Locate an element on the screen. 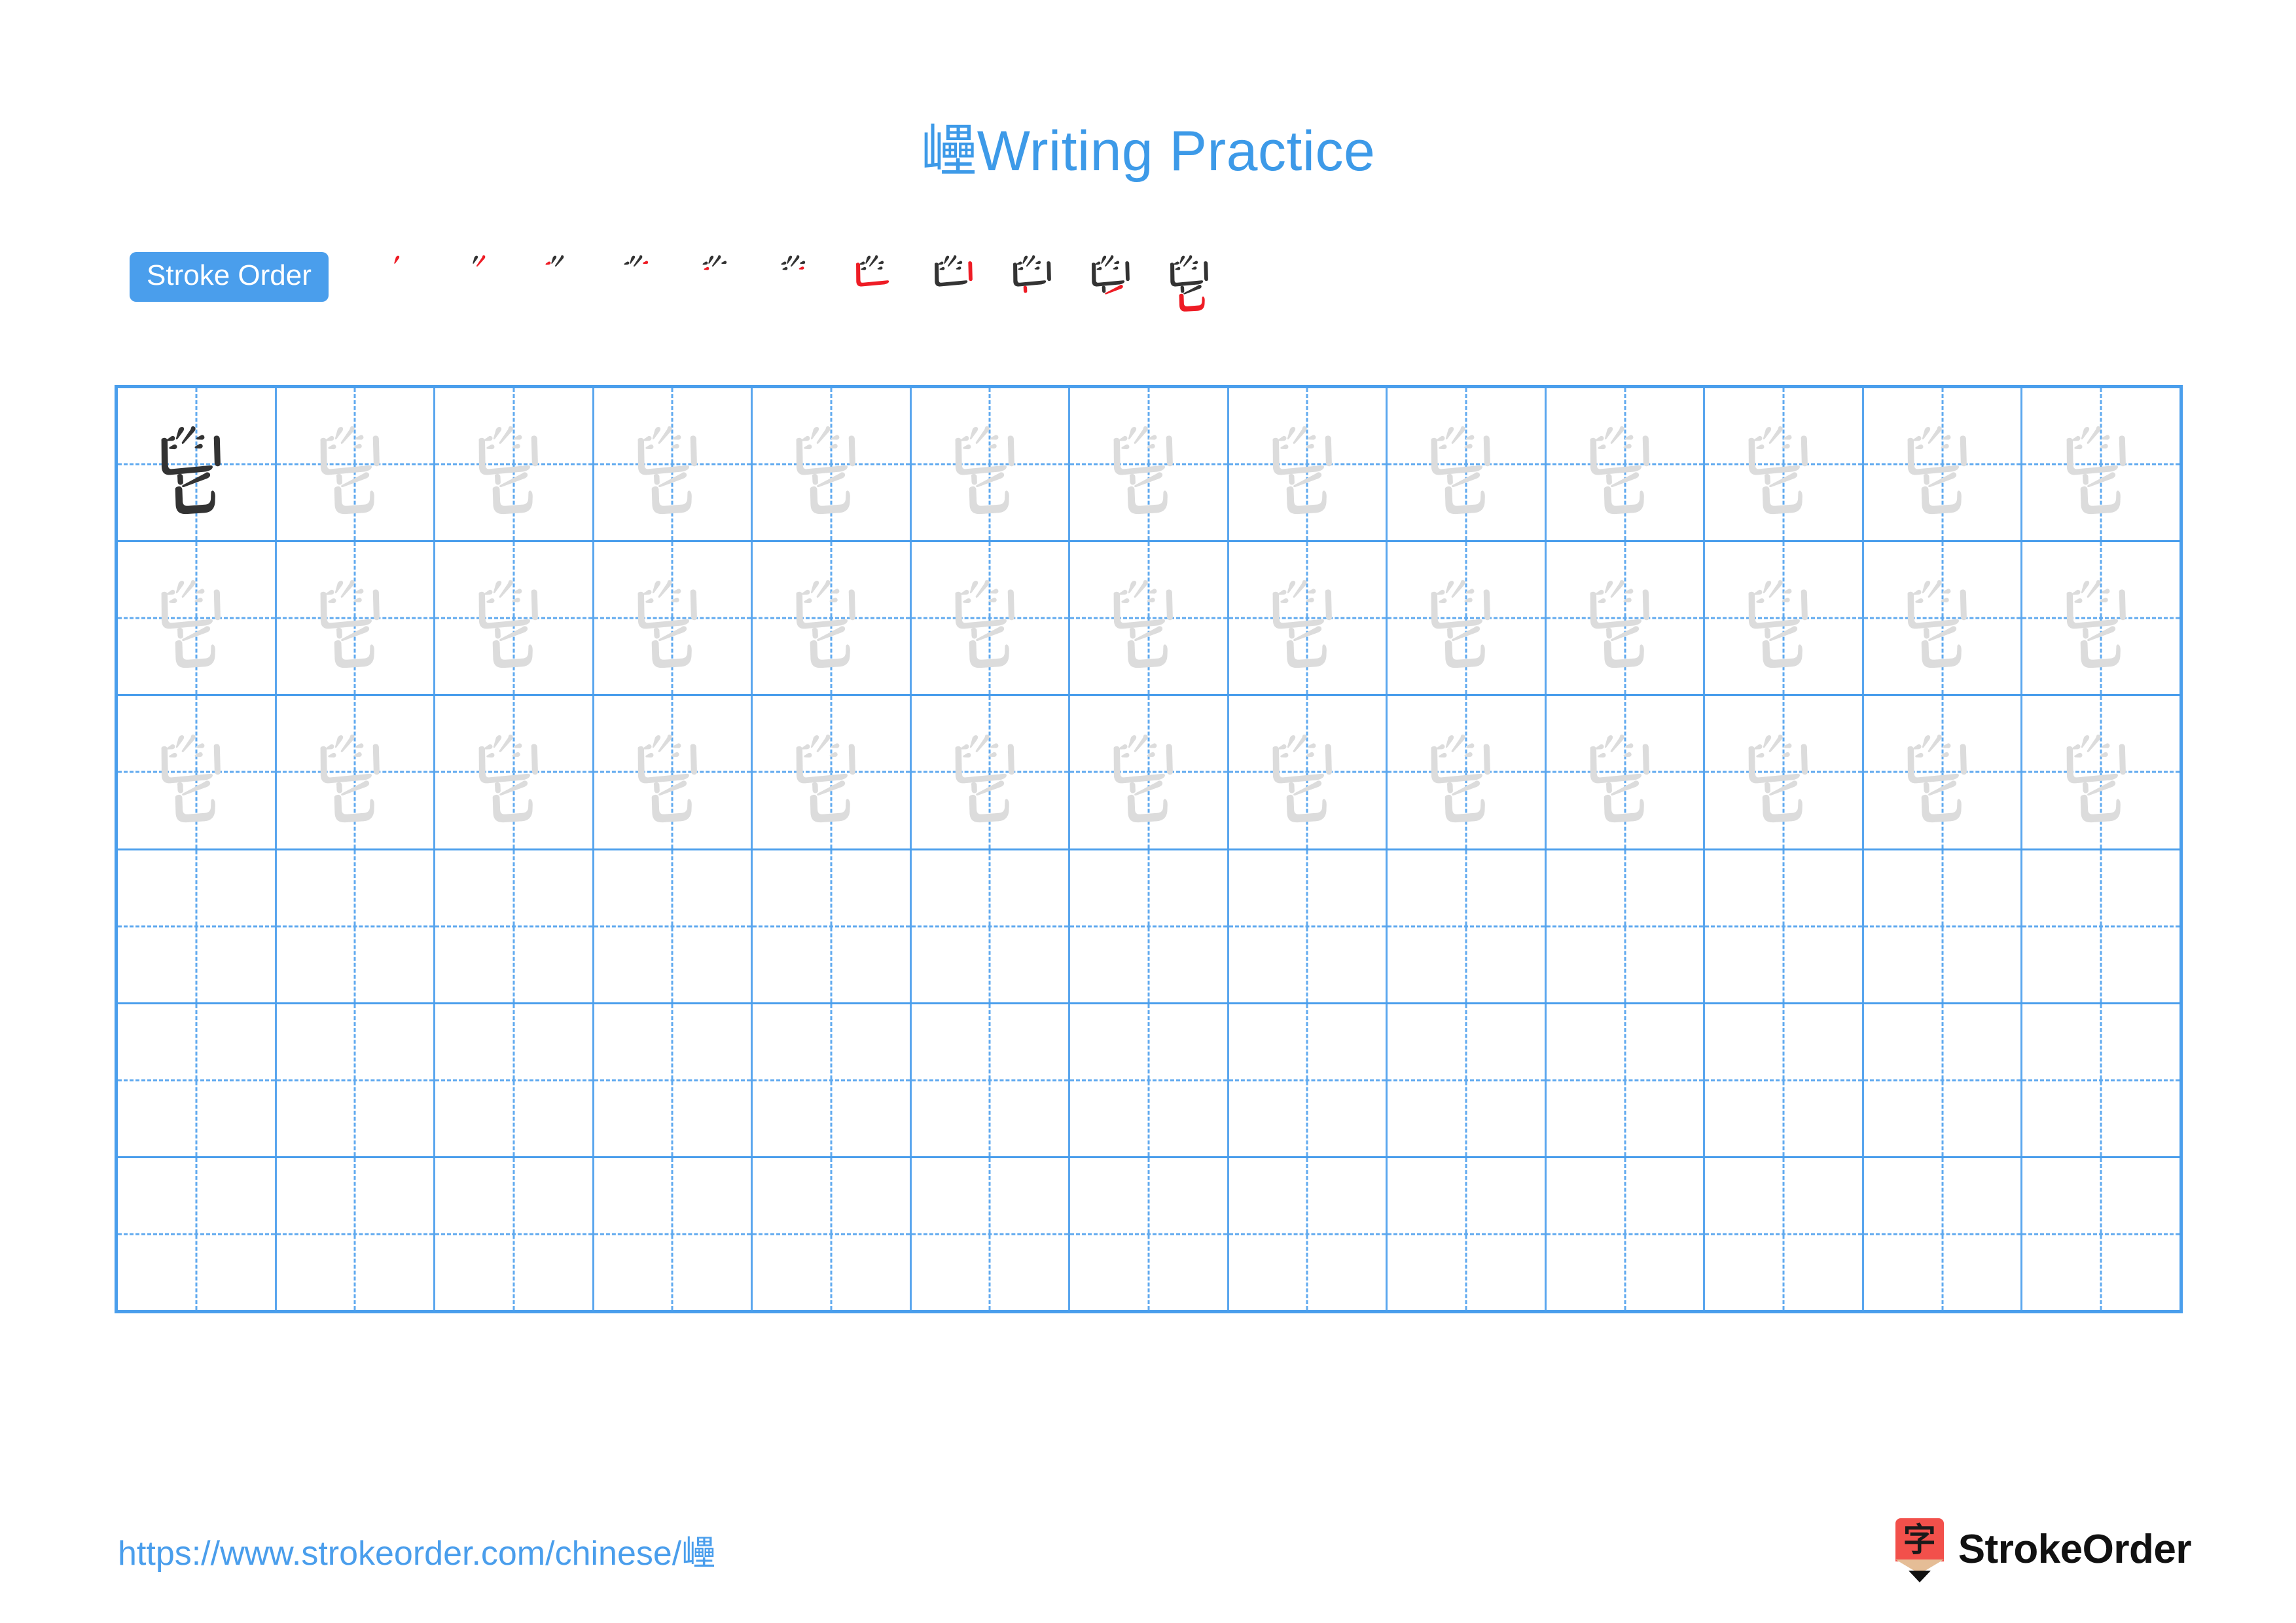 The height and width of the screenshot is (1623, 2296). brand-logo: 字 StrokeOrder is located at coordinates (2043, 1550).